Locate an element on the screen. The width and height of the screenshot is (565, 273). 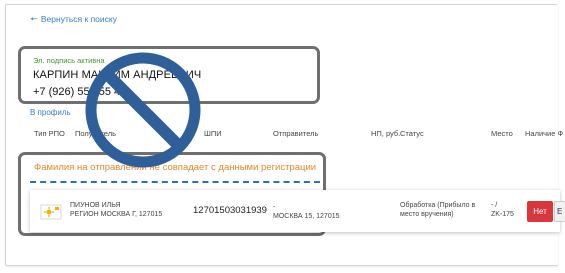
back-to-search-link: 🠔 Вернуться к поиску is located at coordinates (73, 19).